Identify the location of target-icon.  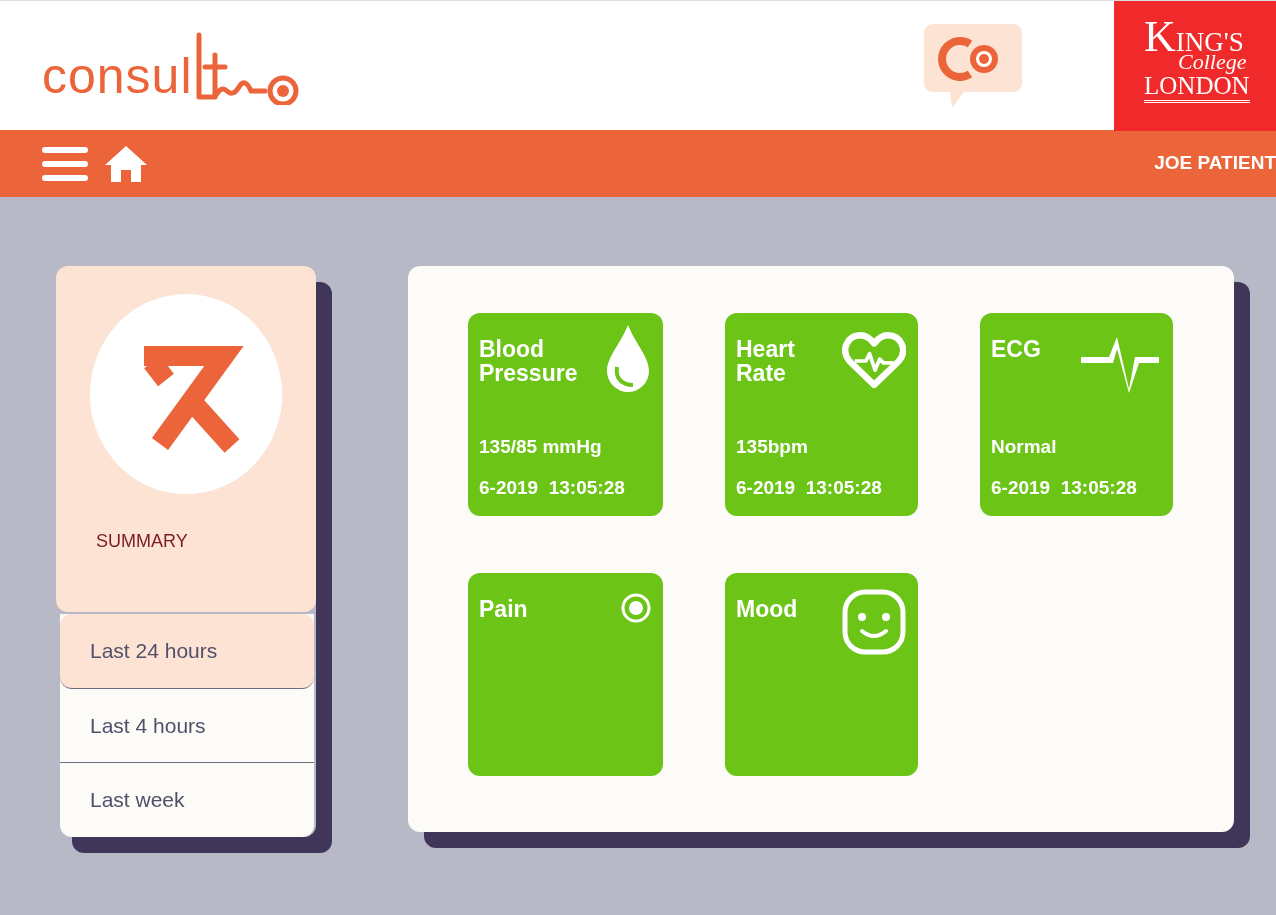
(636, 608).